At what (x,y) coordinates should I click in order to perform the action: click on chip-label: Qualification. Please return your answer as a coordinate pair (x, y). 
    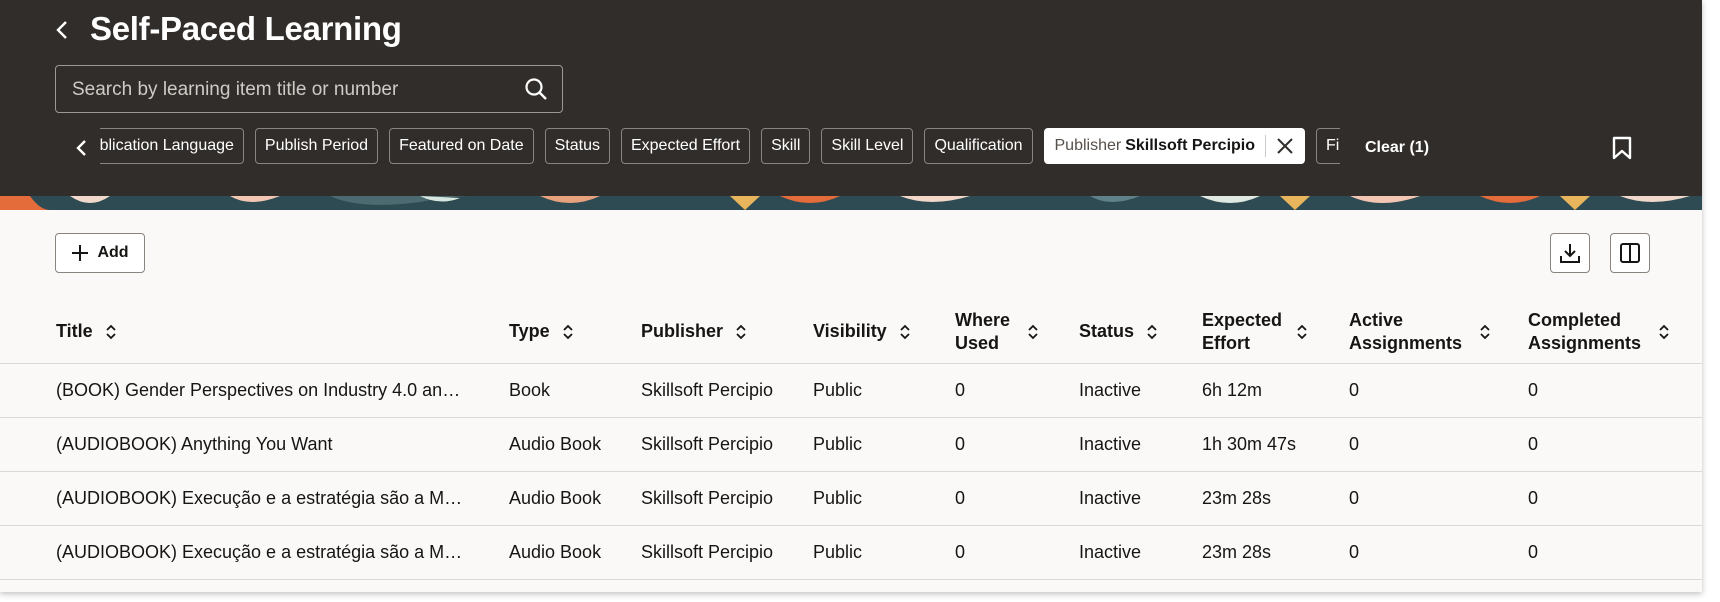
    Looking at the image, I should click on (978, 145).